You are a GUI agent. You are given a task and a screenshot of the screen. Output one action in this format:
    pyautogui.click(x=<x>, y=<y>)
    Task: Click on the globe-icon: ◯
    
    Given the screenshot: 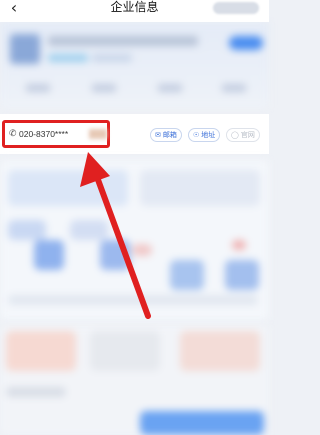 What is the action you would take?
    pyautogui.click(x=235, y=135)
    